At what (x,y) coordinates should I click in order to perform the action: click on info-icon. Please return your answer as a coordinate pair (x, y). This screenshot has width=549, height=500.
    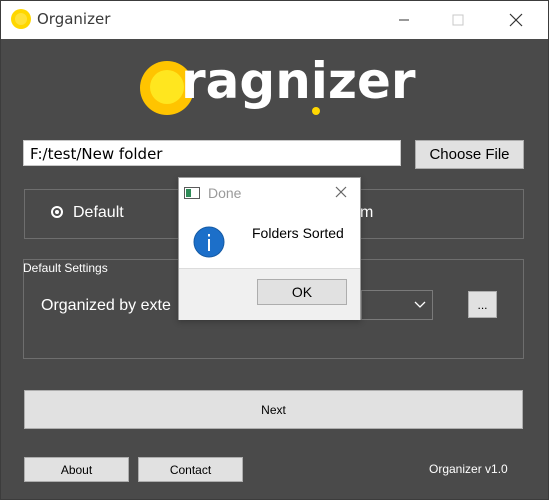
    Looking at the image, I should click on (209, 242).